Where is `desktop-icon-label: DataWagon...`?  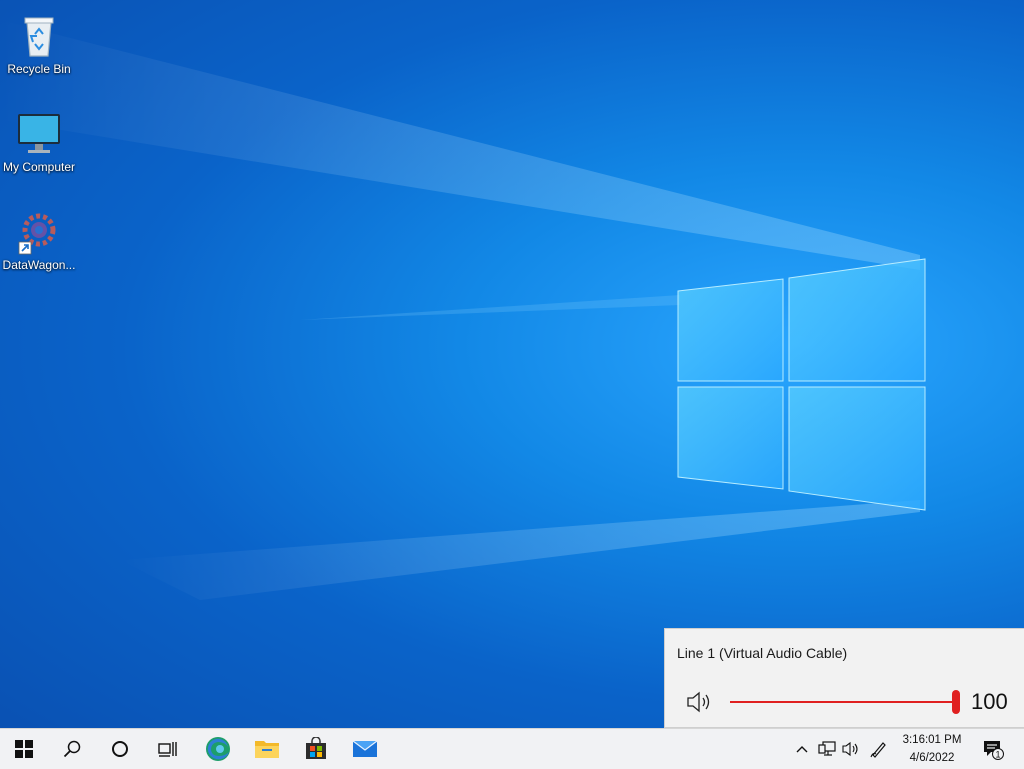 desktop-icon-label: DataWagon... is located at coordinates (39, 265).